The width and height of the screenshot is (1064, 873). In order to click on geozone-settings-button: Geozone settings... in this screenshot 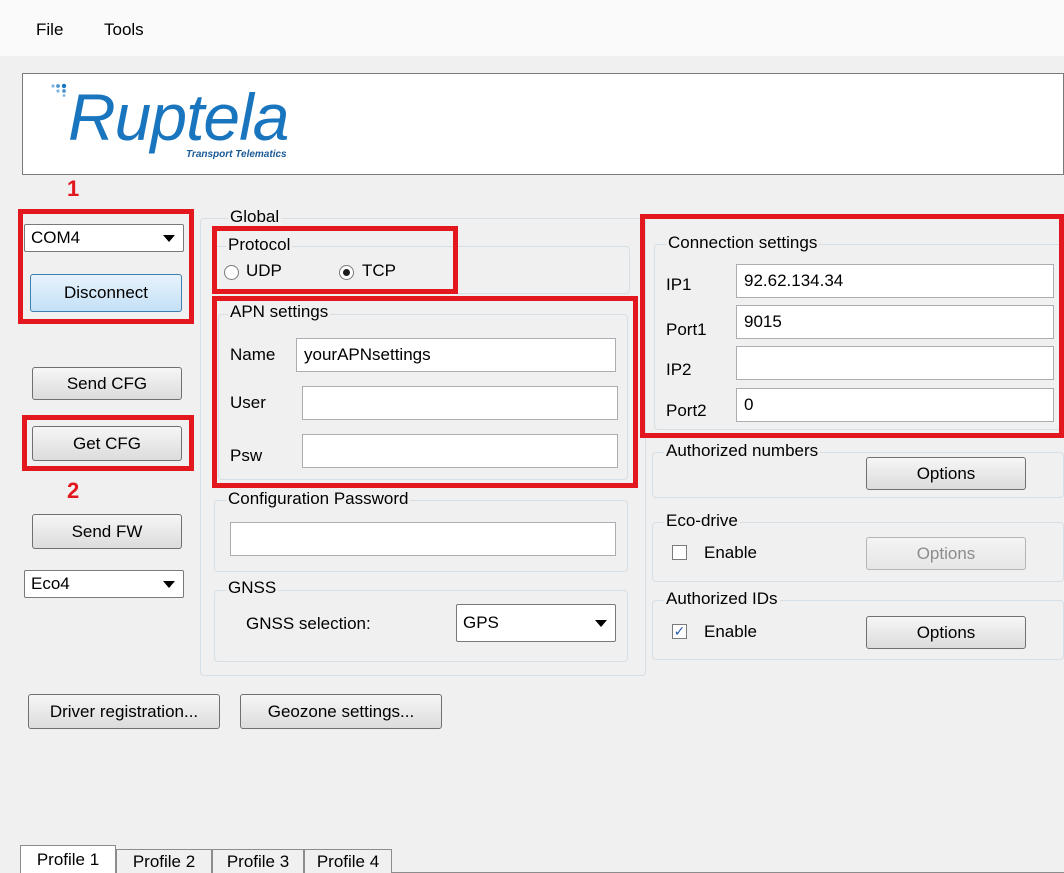, I will do `click(341, 711)`.